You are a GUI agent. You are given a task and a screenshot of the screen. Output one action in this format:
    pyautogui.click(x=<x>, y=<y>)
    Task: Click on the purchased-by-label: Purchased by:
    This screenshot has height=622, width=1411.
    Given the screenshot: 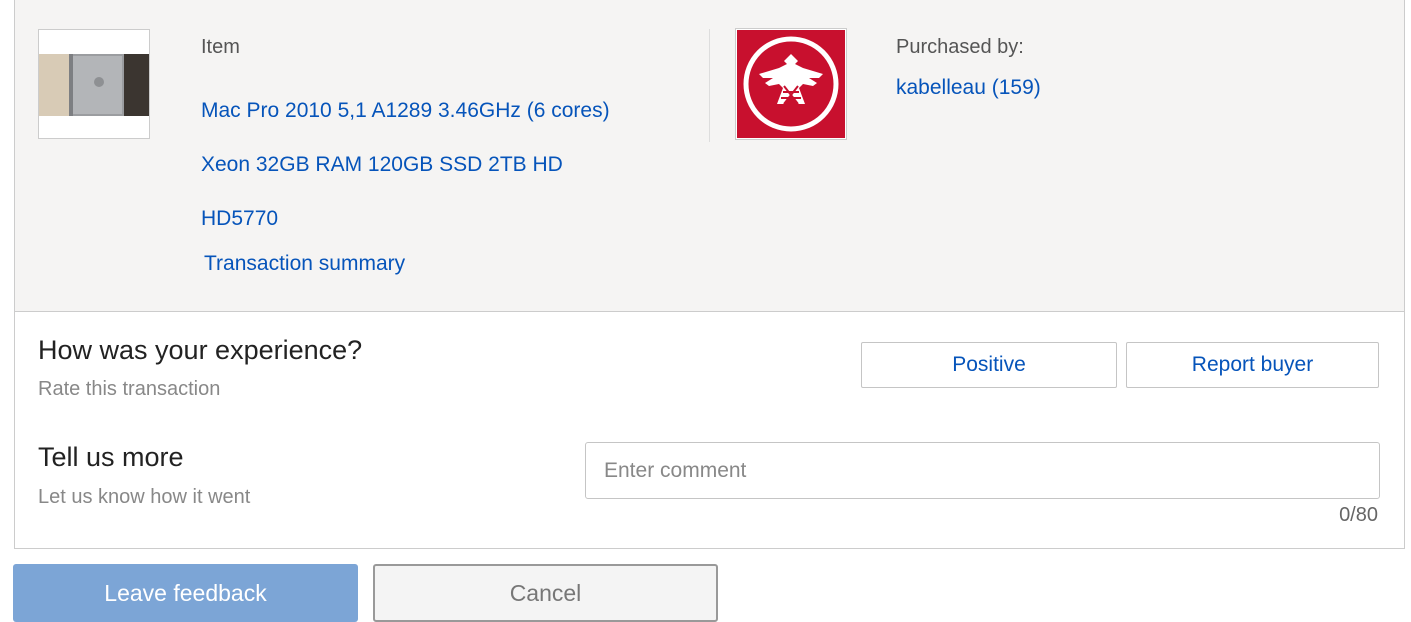 What is the action you would take?
    pyautogui.click(x=960, y=47)
    